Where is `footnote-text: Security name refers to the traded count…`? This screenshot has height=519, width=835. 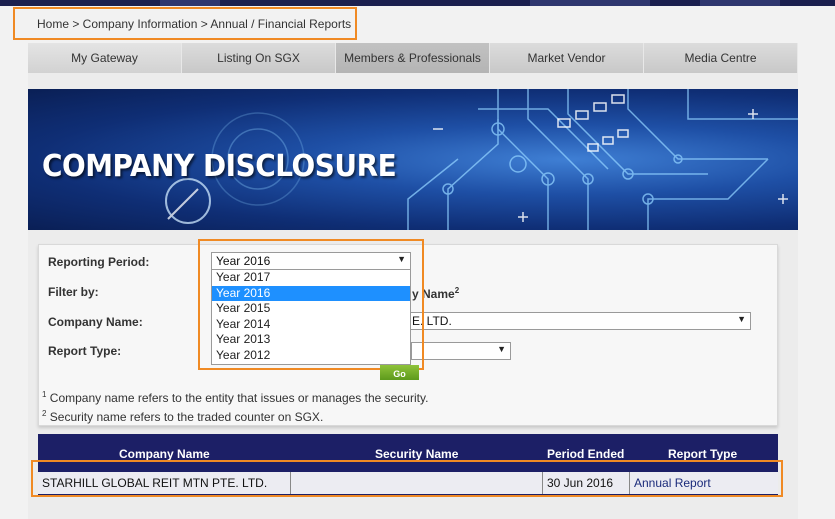
footnote-text: Security name refers to the traded count… is located at coordinates (186, 417).